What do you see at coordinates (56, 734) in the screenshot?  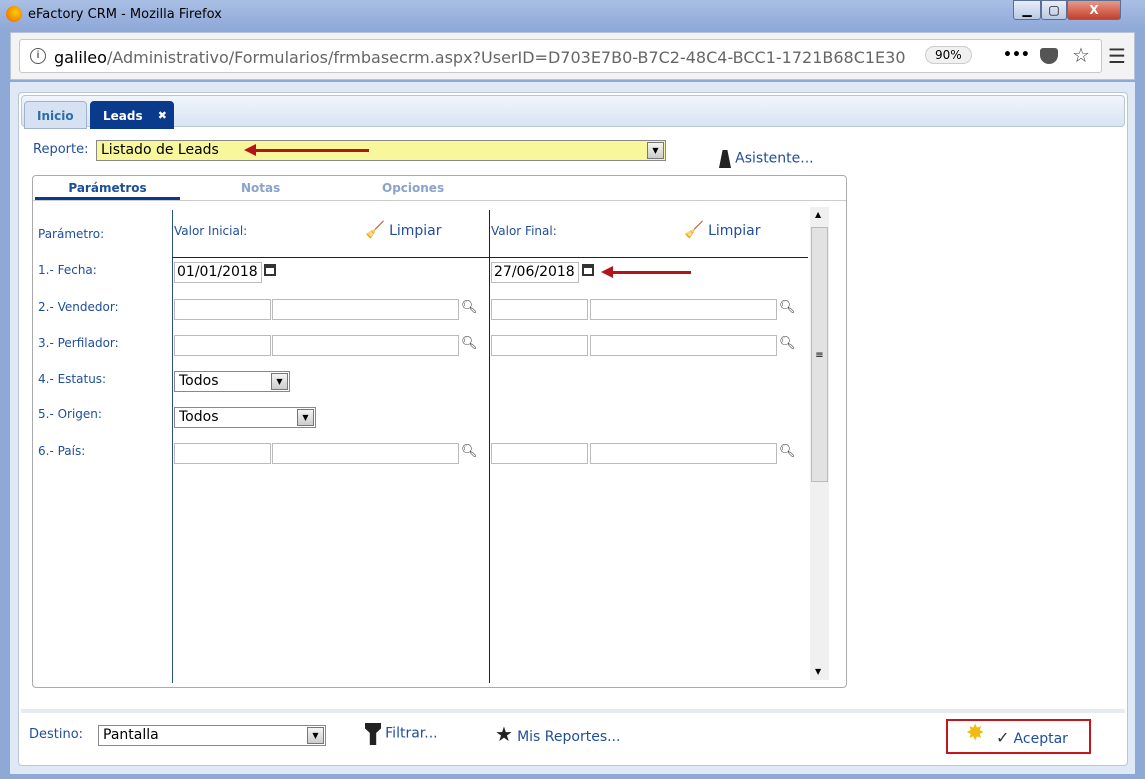 I see `destino-label: Destino:` at bounding box center [56, 734].